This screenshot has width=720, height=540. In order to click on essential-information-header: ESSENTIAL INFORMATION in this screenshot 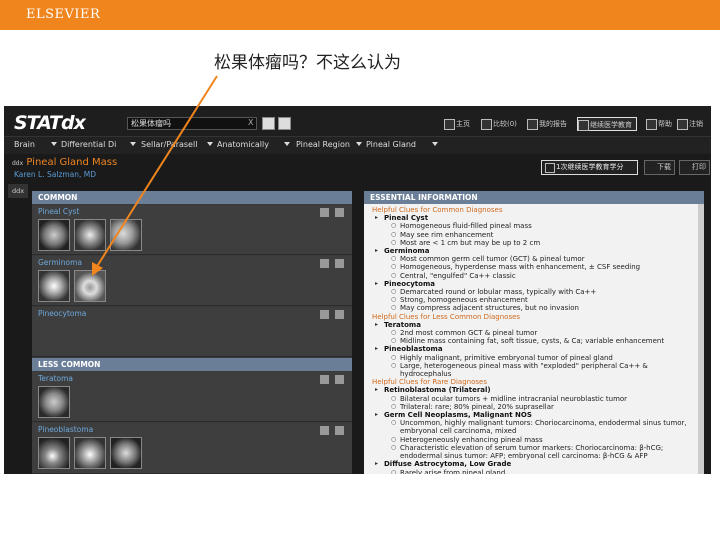, I will do `click(534, 197)`.